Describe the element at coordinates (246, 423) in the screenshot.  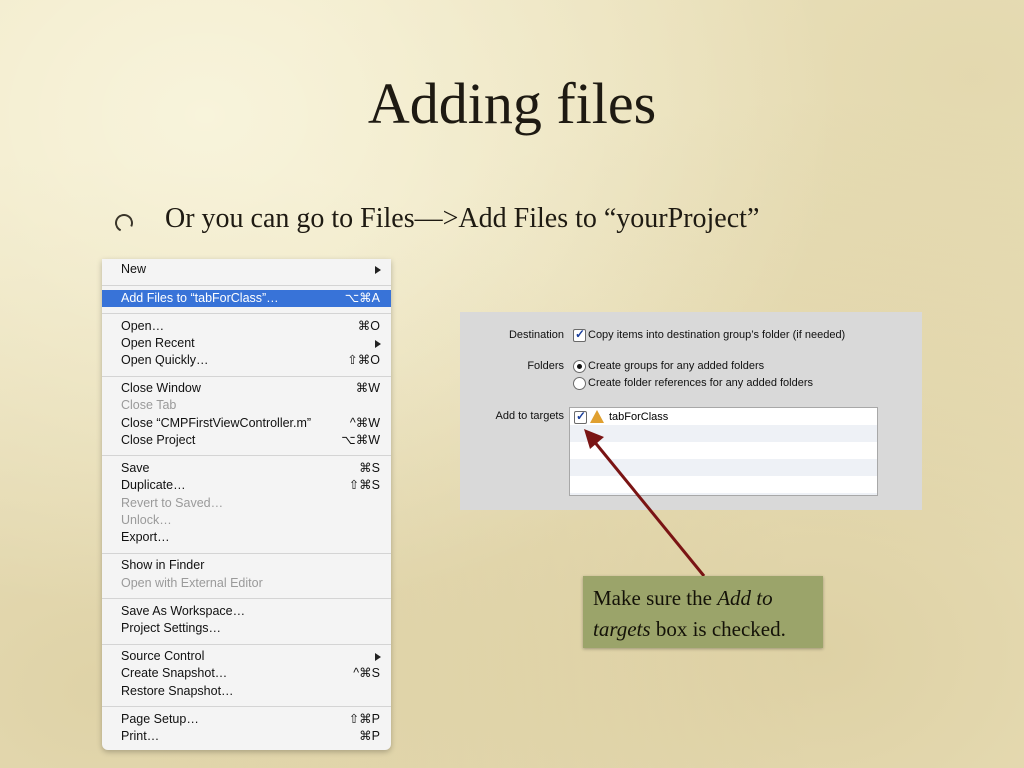
I see `menu-item-close-file: Close “CMPFirstViewController.m” ^⌘W` at that location.